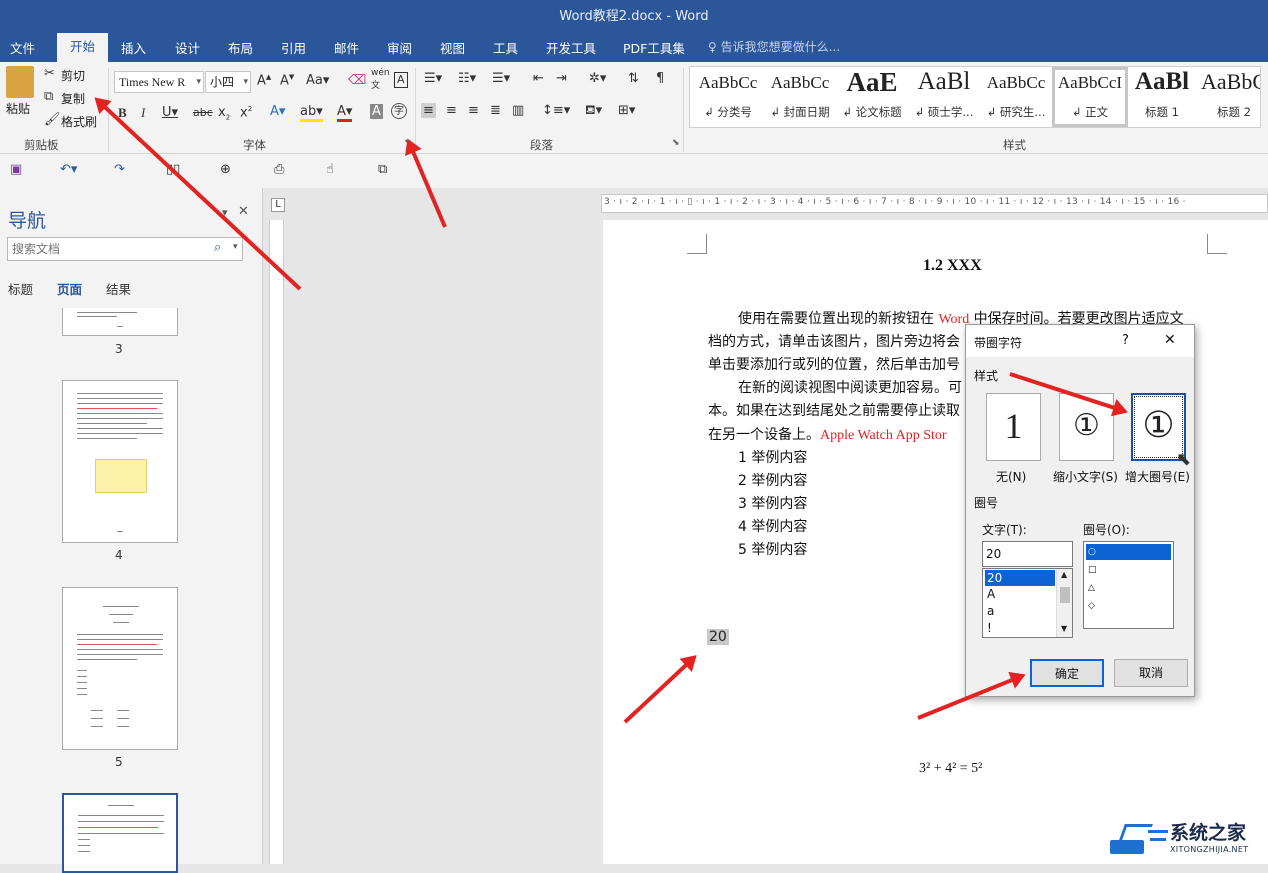 The width and height of the screenshot is (1268, 873). I want to click on clear-format-icon: ⌫, so click(357, 80).